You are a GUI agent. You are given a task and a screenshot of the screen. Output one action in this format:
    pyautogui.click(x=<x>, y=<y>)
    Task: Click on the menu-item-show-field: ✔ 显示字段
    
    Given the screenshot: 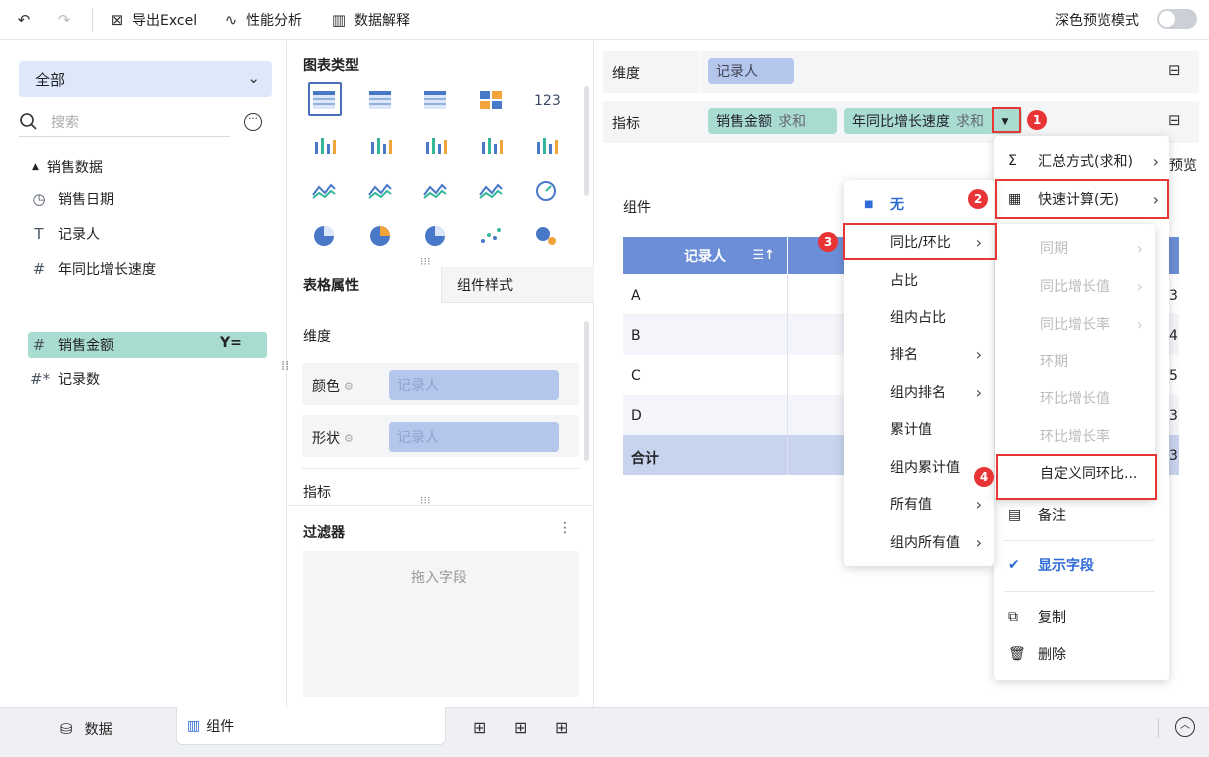 What is the action you would take?
    pyautogui.click(x=1081, y=565)
    